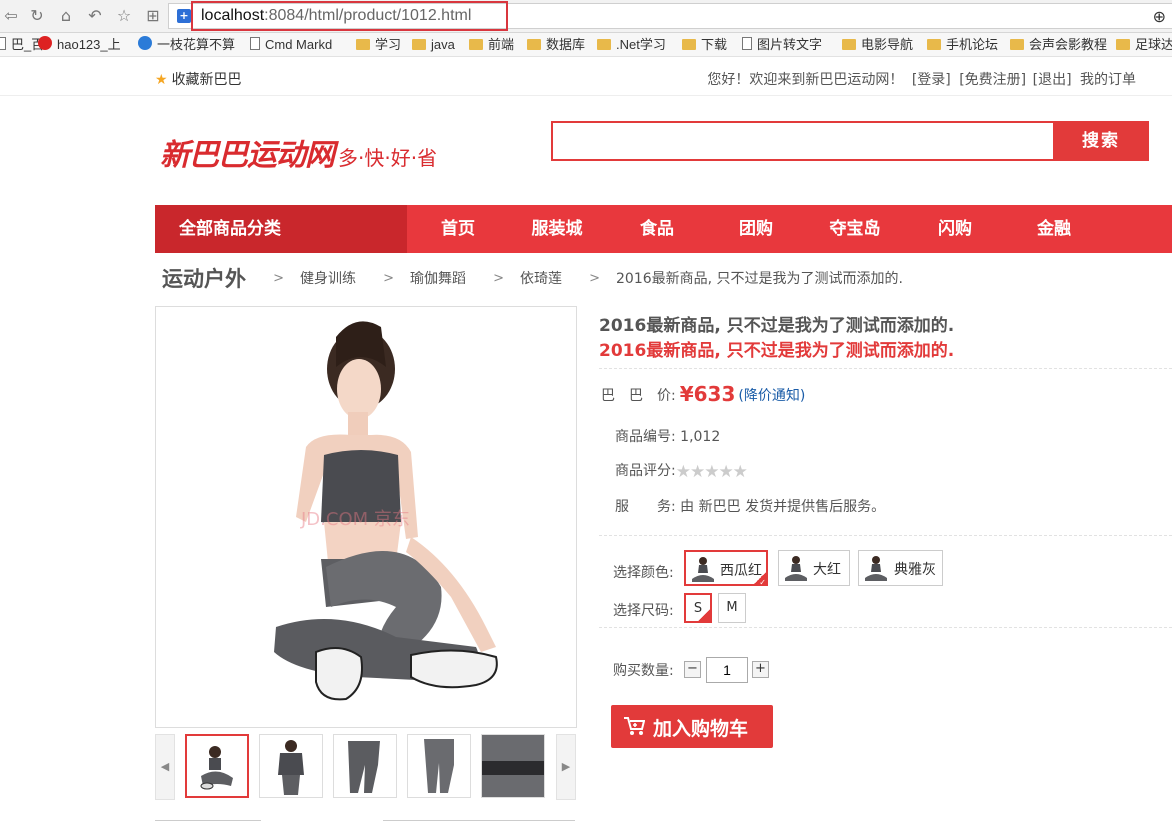 This screenshot has height=824, width=1172. Describe the element at coordinates (66, 16) in the screenshot. I see `home-icon: ⌂` at that location.